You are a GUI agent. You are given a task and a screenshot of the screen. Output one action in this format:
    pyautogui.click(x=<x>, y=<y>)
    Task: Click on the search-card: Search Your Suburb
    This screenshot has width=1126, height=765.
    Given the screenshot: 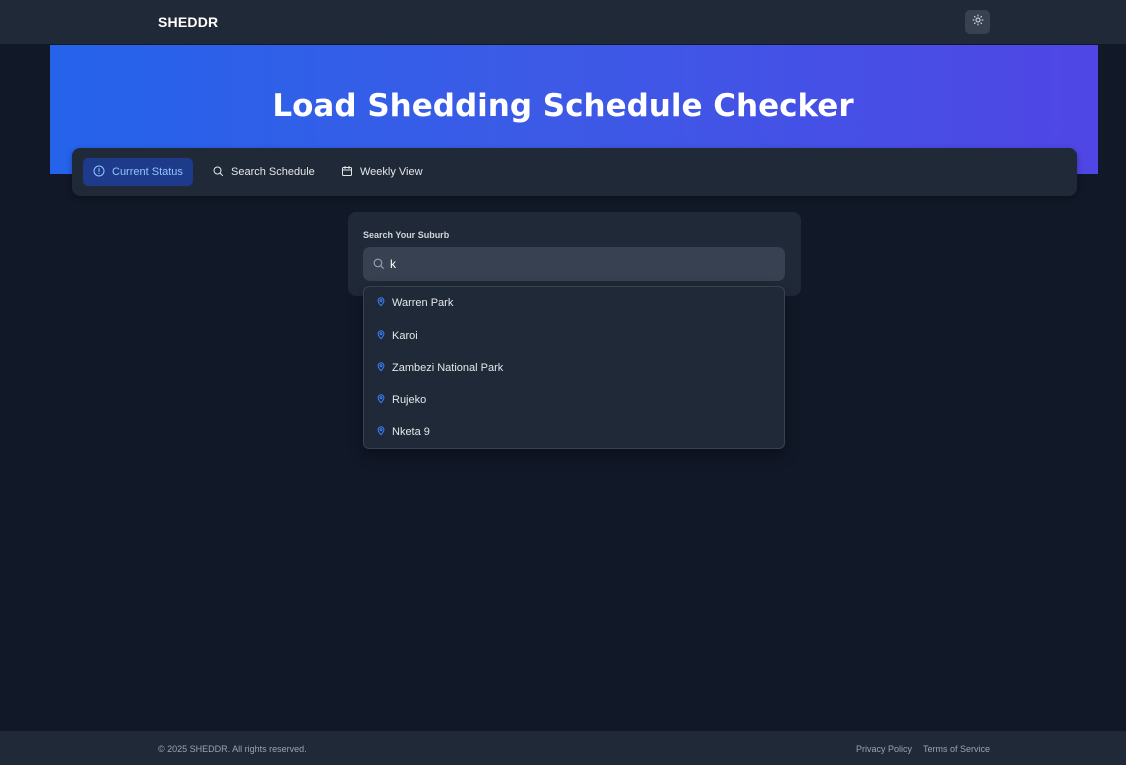 What is the action you would take?
    pyautogui.click(x=574, y=254)
    